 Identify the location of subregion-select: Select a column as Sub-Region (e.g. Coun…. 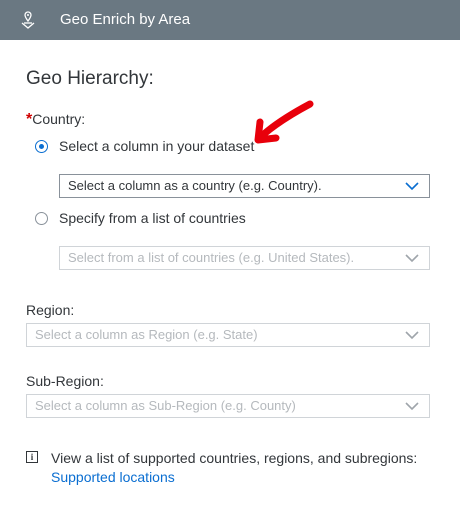
(228, 406).